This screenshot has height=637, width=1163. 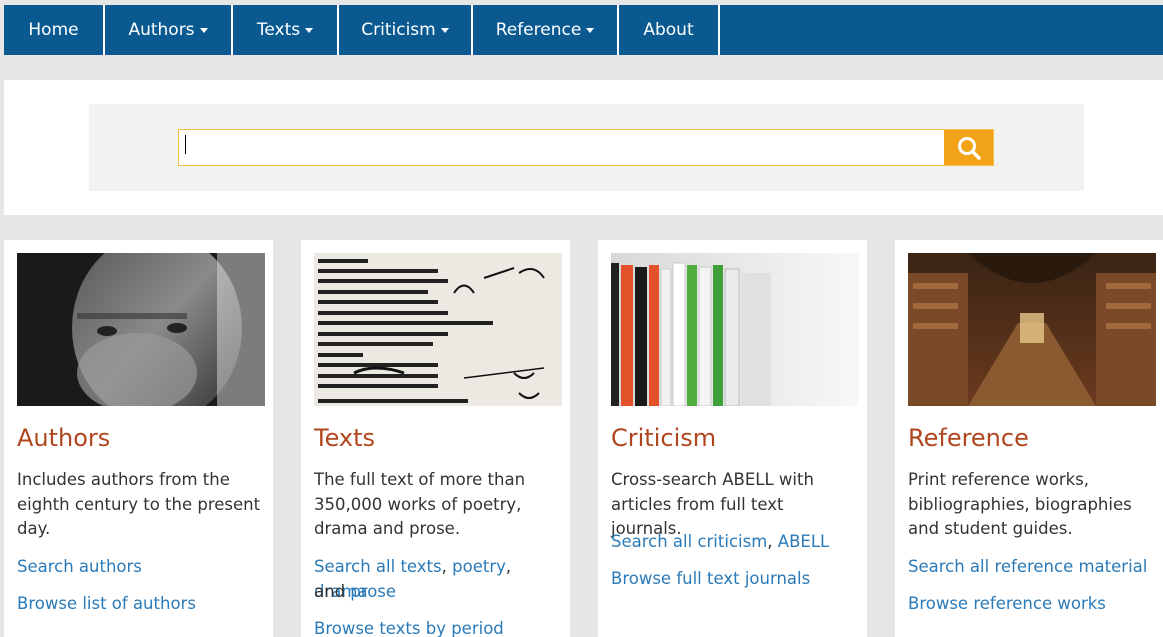 I want to click on search-icon, so click(x=969, y=148).